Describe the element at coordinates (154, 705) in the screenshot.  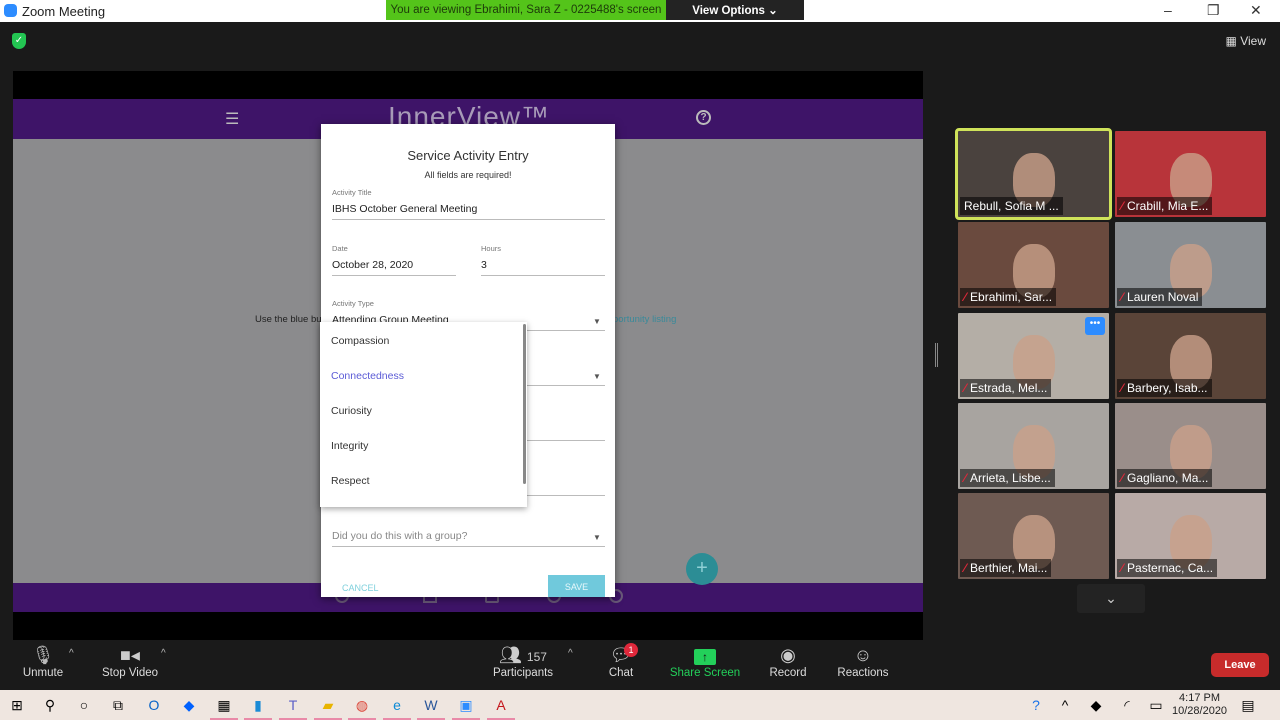
I see `outlook-icon: O` at that location.